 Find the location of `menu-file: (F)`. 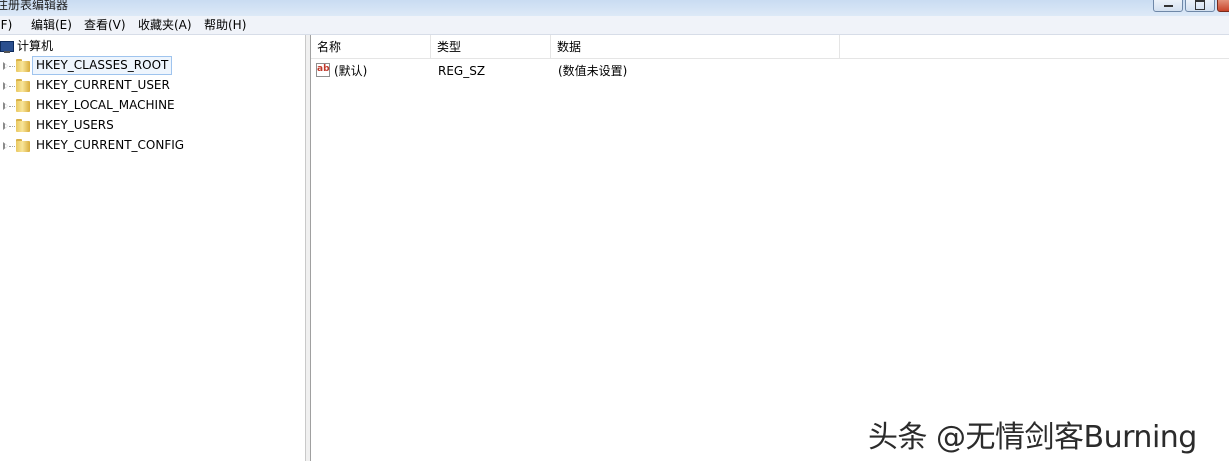

menu-file: (F) is located at coordinates (6, 25).